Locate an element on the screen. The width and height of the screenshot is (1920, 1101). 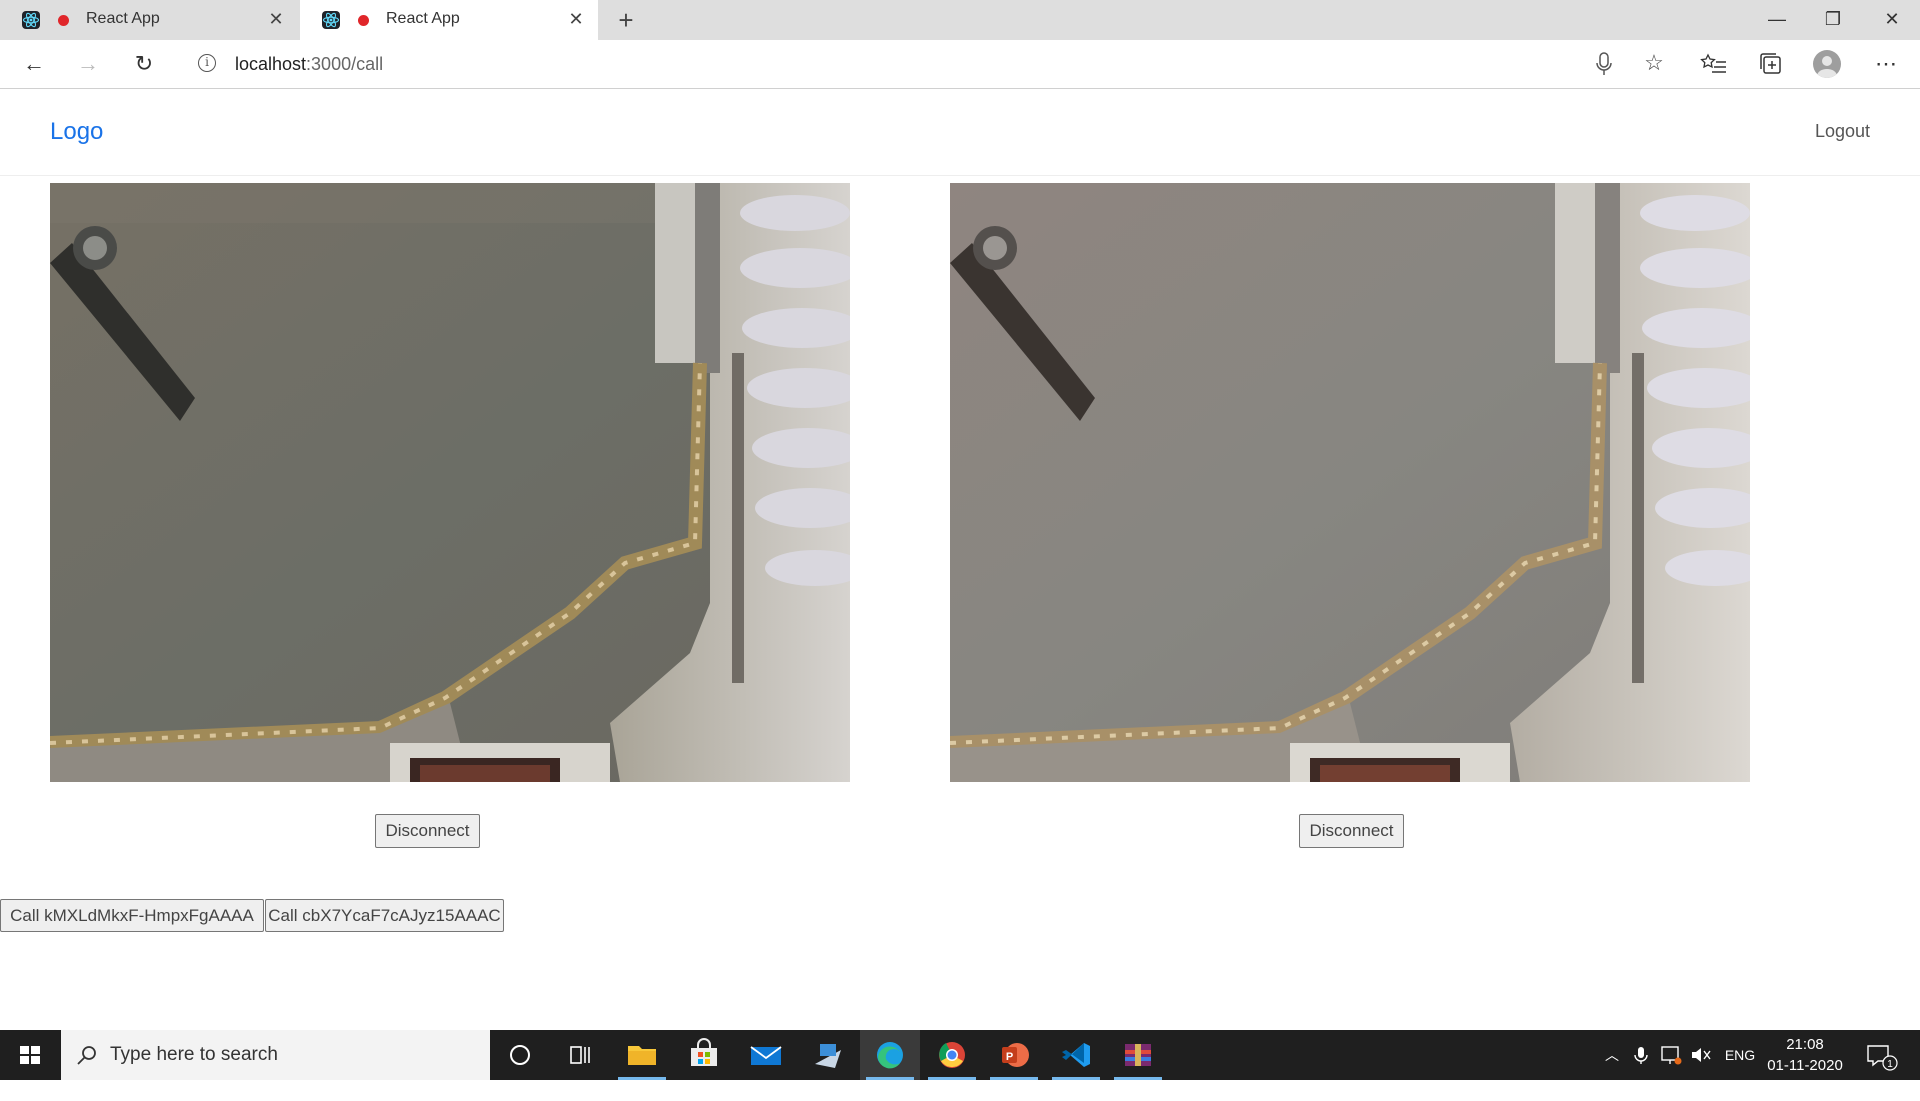
browser-tab-1: React App ✕ is located at coordinates (149, 20).